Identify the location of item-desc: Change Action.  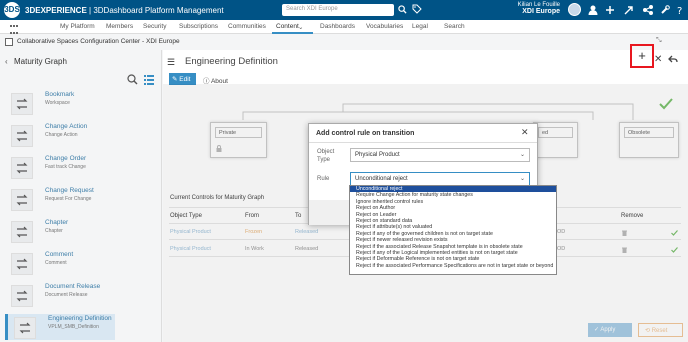
(61, 135).